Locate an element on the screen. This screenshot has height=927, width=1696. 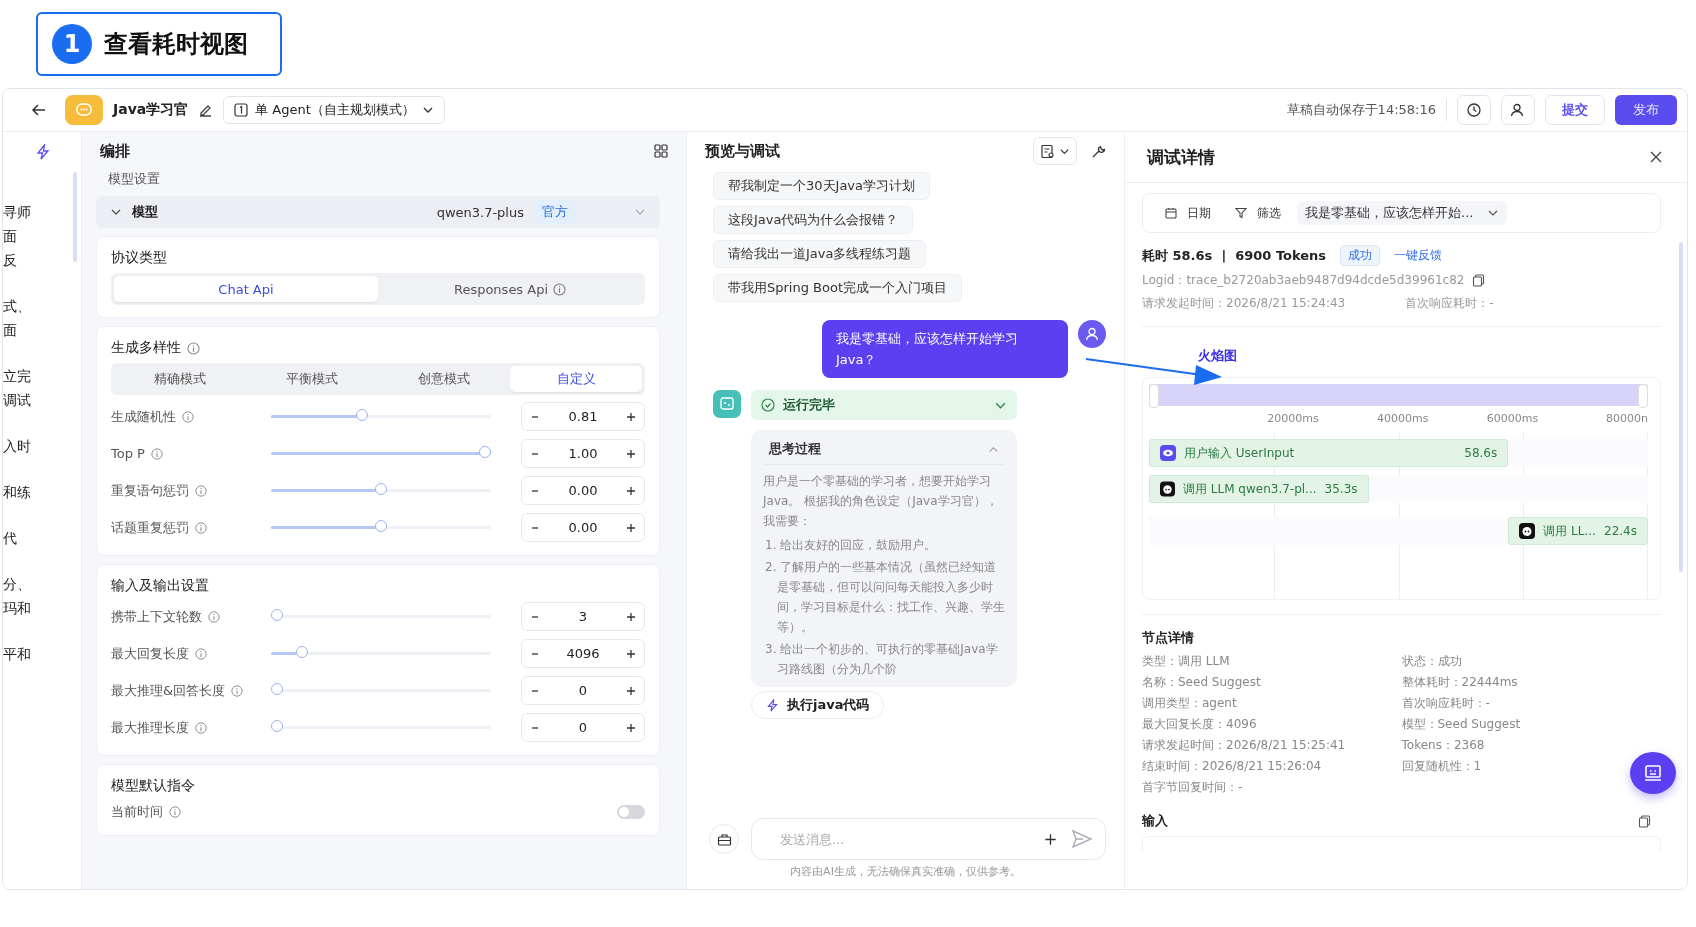
model-selector: 模型 qwen3.7-plus 官方 is located at coordinates (378, 212).